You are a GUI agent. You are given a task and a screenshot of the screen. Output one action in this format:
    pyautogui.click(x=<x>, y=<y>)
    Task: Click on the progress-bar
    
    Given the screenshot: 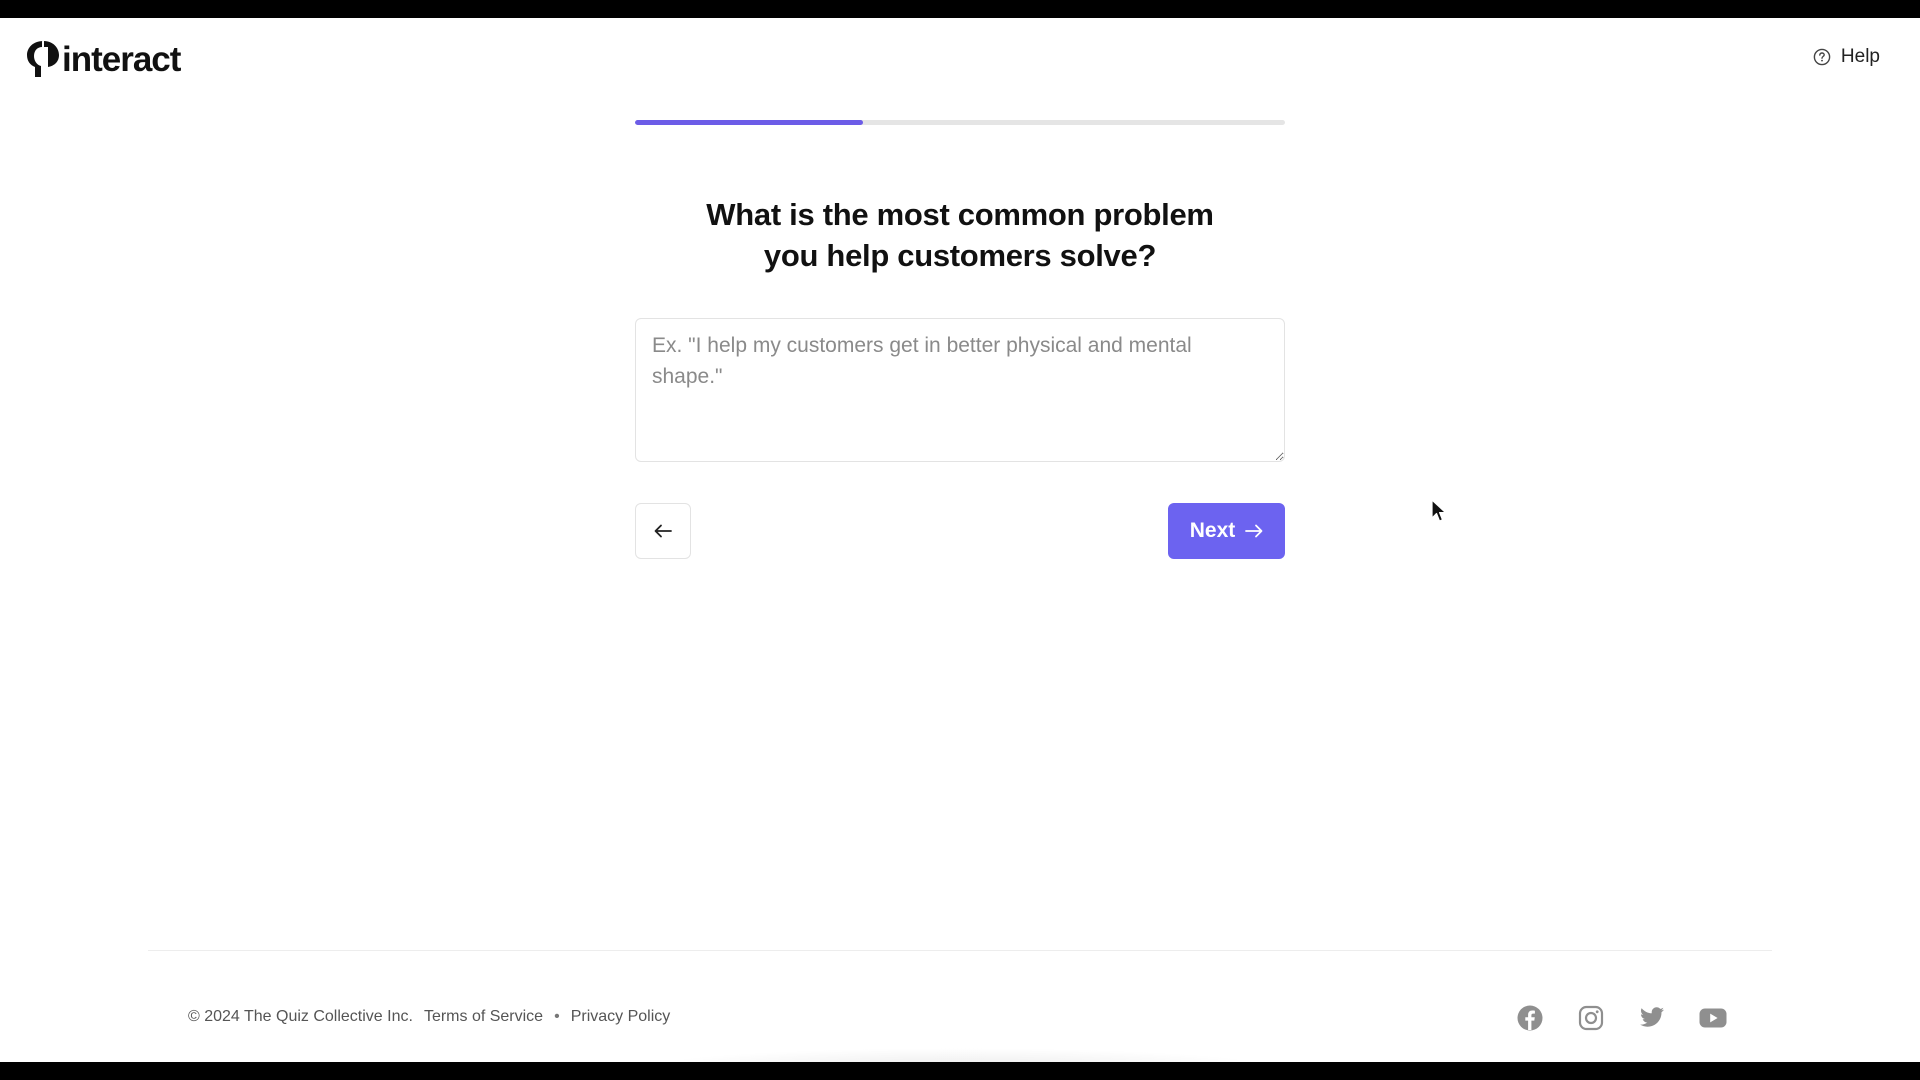 What is the action you would take?
    pyautogui.click(x=960, y=122)
    